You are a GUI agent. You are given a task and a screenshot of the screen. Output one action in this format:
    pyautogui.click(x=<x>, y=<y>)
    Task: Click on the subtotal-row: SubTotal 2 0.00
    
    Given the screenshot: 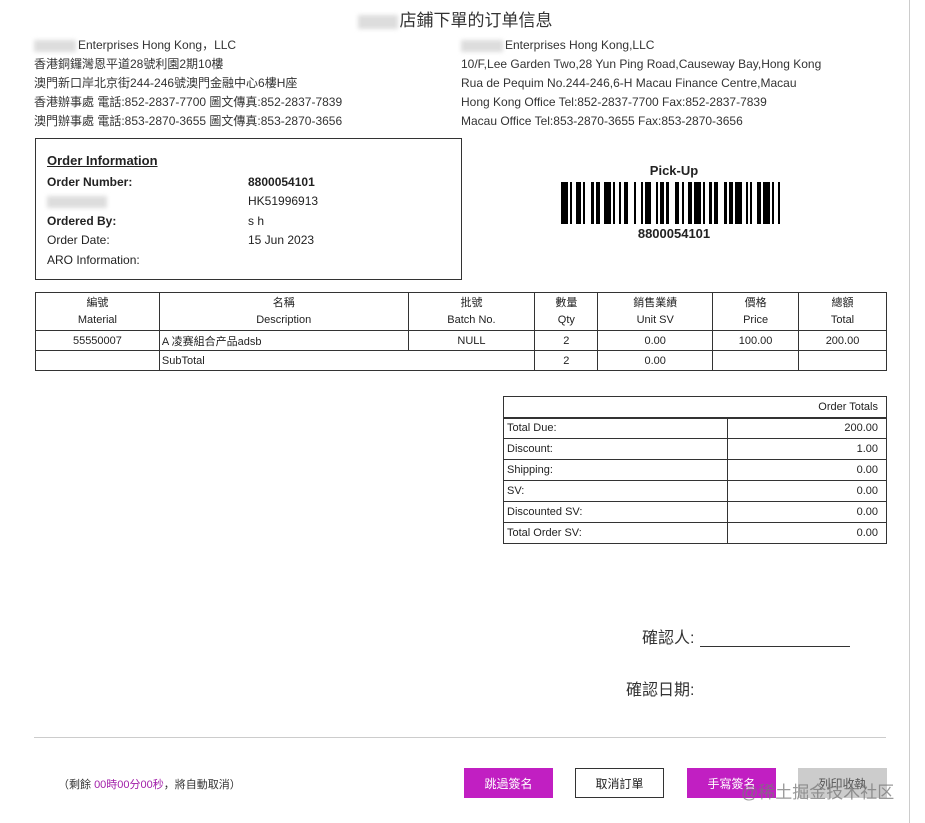 What is the action you would take?
    pyautogui.click(x=461, y=360)
    